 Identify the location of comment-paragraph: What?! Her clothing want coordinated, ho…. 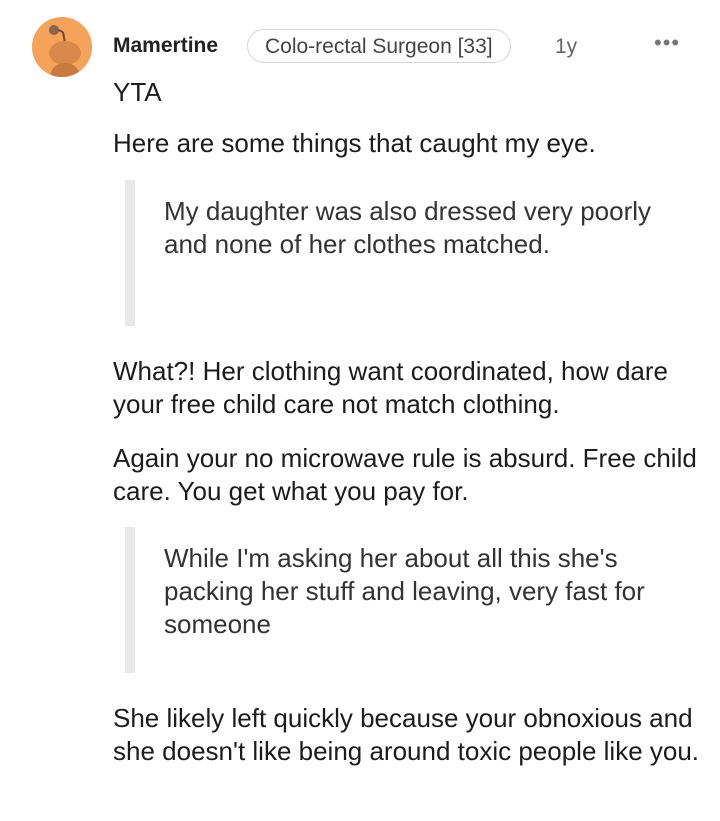
(390, 387).